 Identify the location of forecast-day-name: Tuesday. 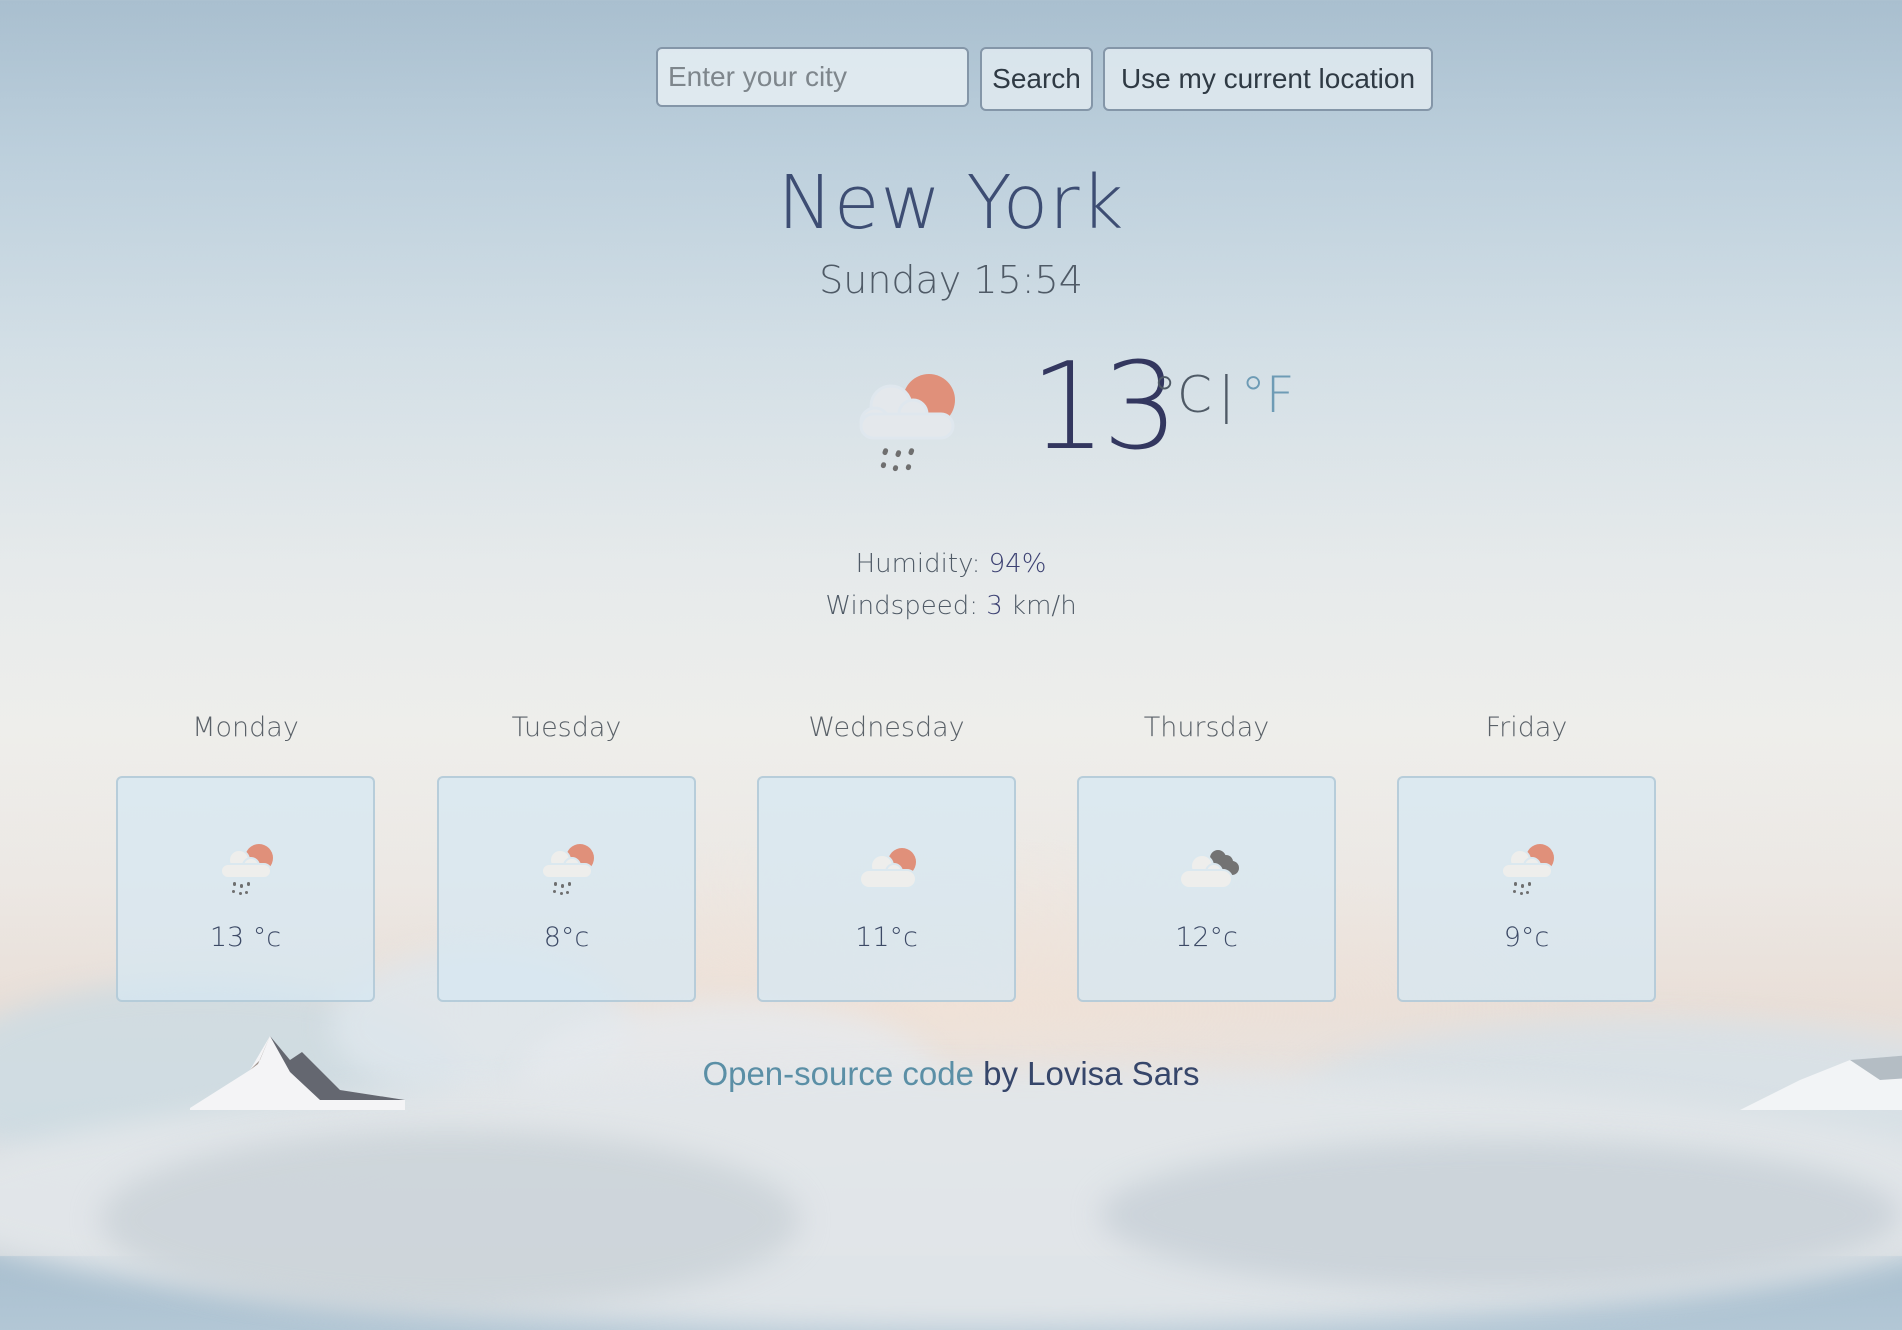
(566, 727).